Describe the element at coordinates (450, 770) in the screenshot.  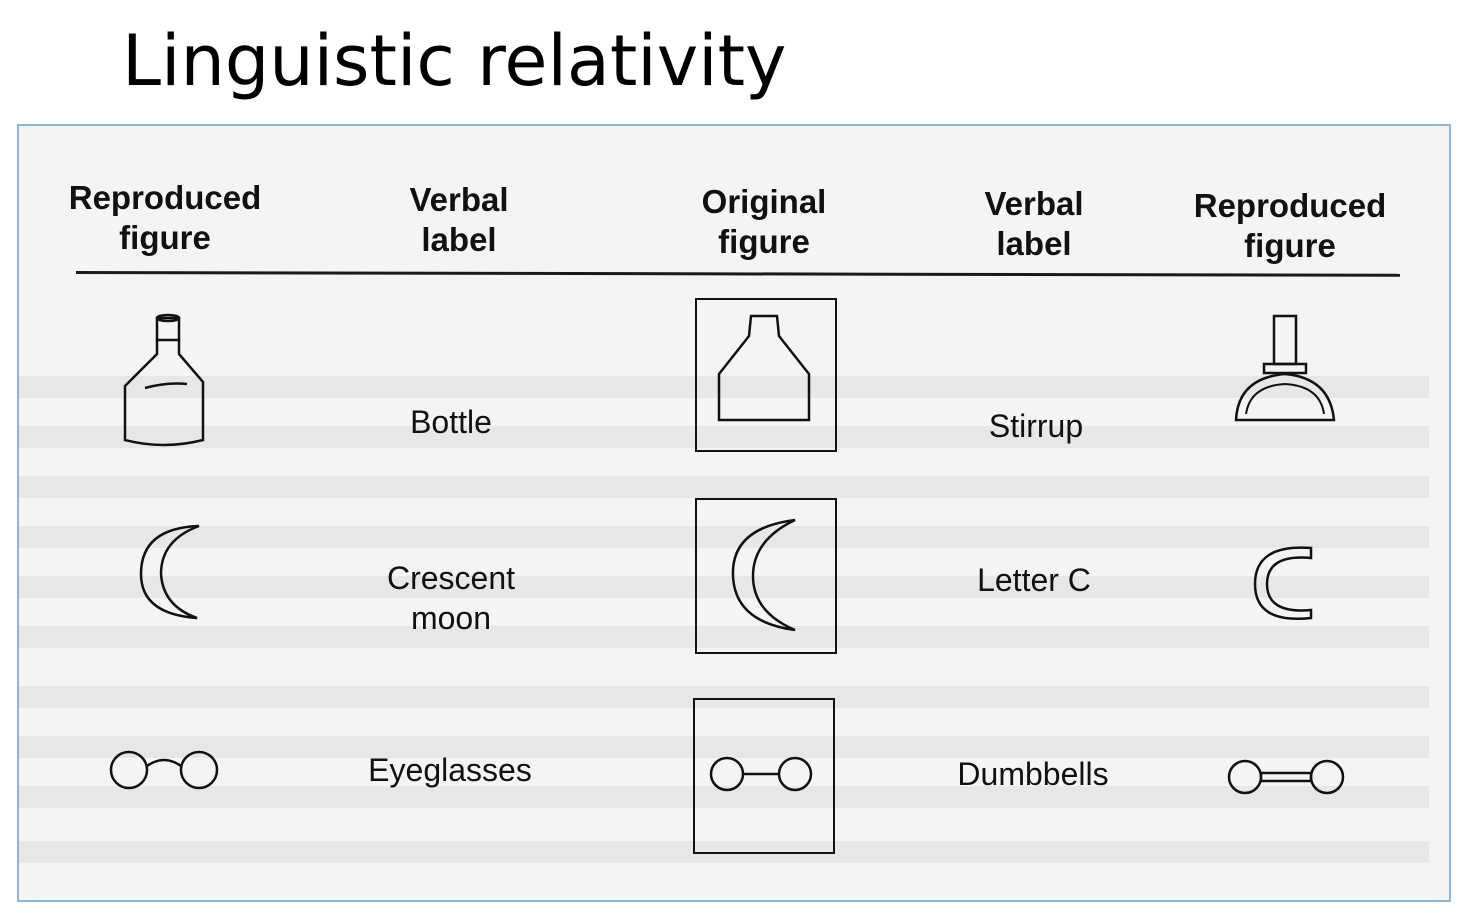
I see `label-eyeglasses: Eyeglasses` at that location.